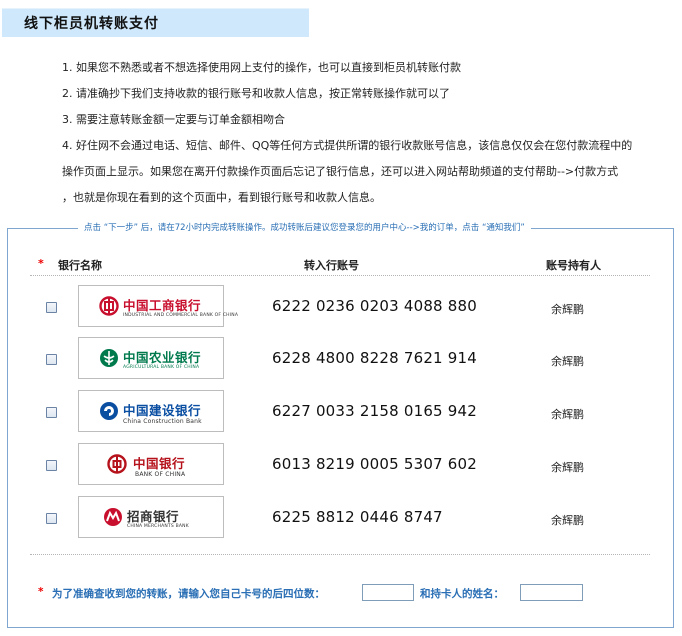  I want to click on account-number: 6225 8812 0446 8747, so click(357, 517).